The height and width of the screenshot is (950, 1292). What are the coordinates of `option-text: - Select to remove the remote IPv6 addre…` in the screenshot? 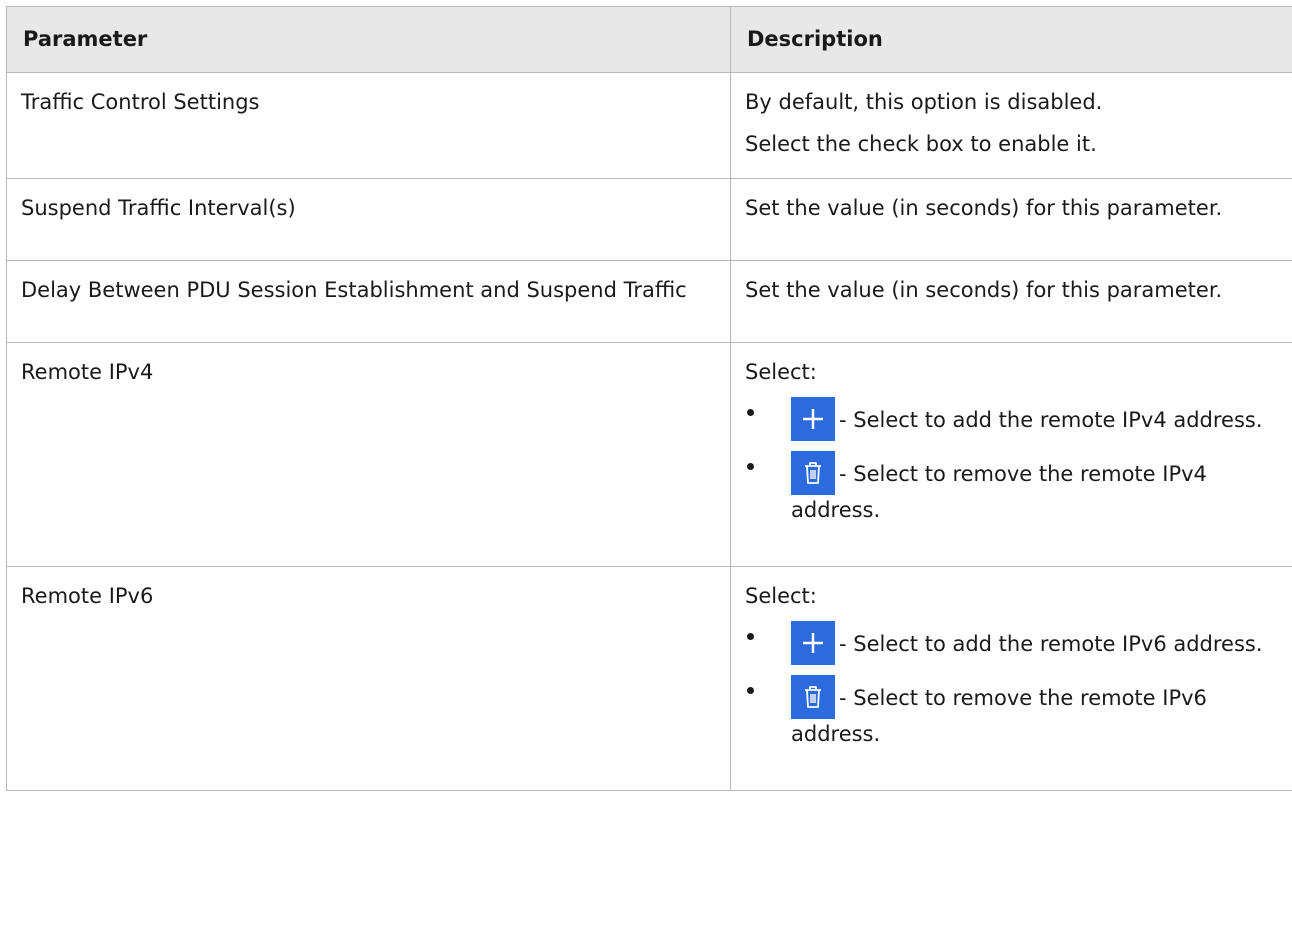 It's located at (999, 716).